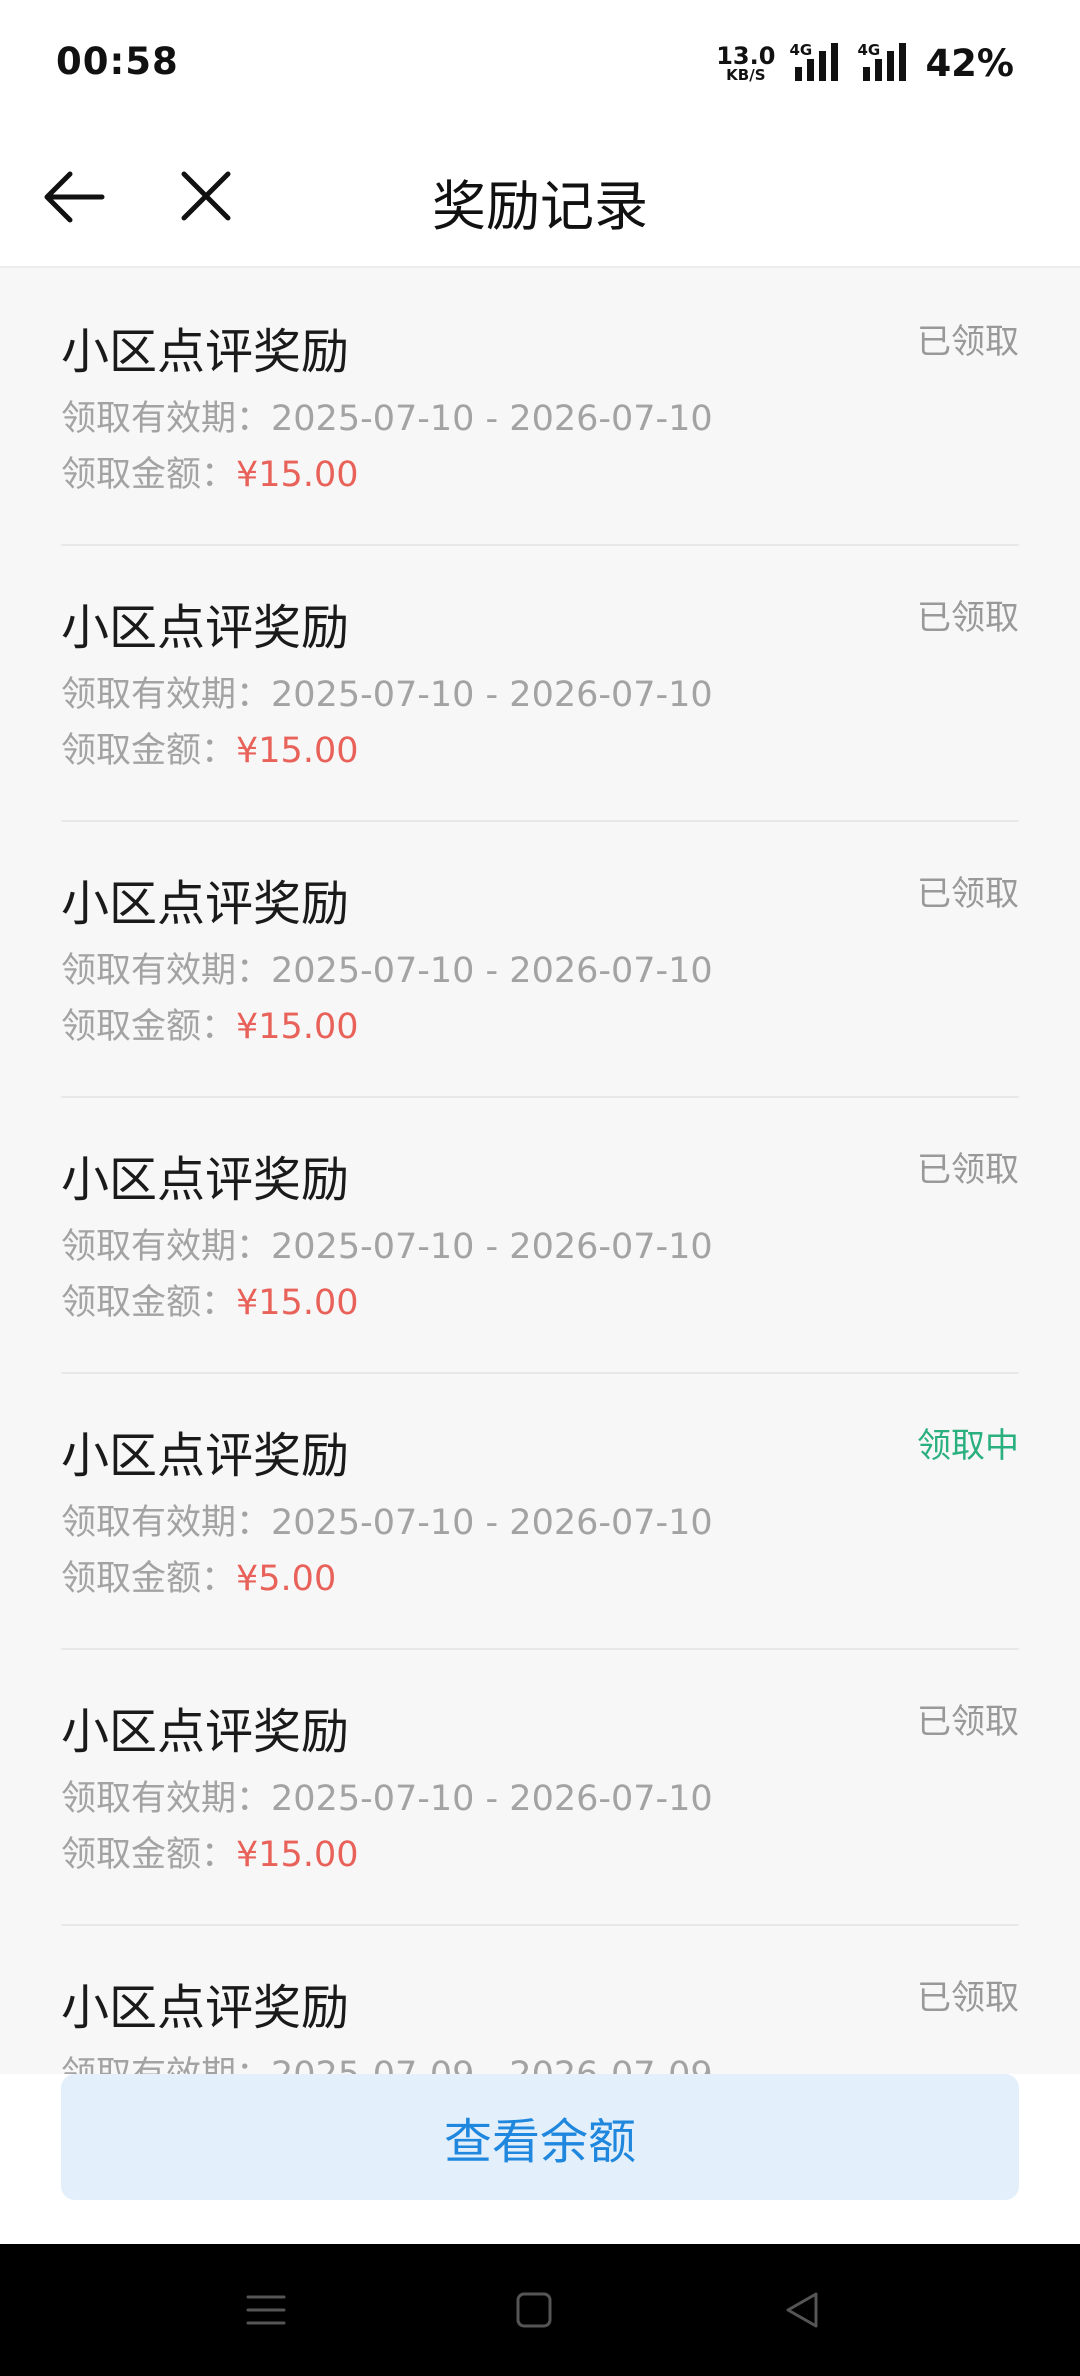 This screenshot has width=1080, height=2376. Describe the element at coordinates (117, 61) in the screenshot. I see `status-time: 00:58` at that location.